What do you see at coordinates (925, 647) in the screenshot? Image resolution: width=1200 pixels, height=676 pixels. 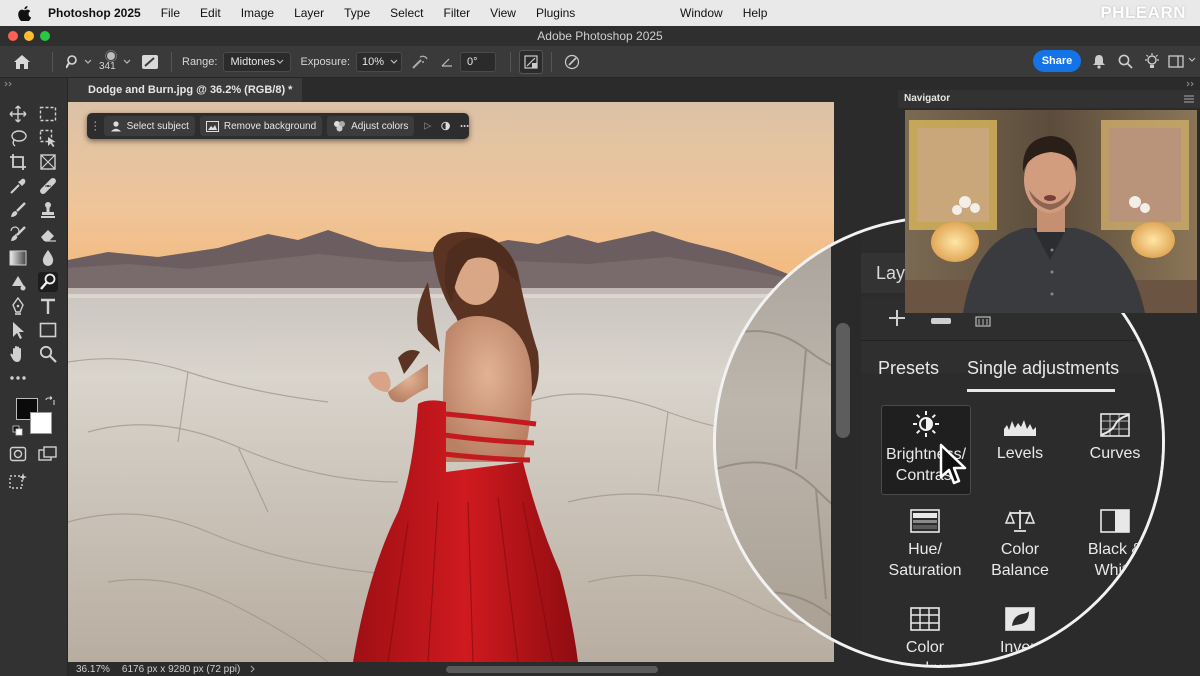 I see `adjustment-label-line1: Color` at bounding box center [925, 647].